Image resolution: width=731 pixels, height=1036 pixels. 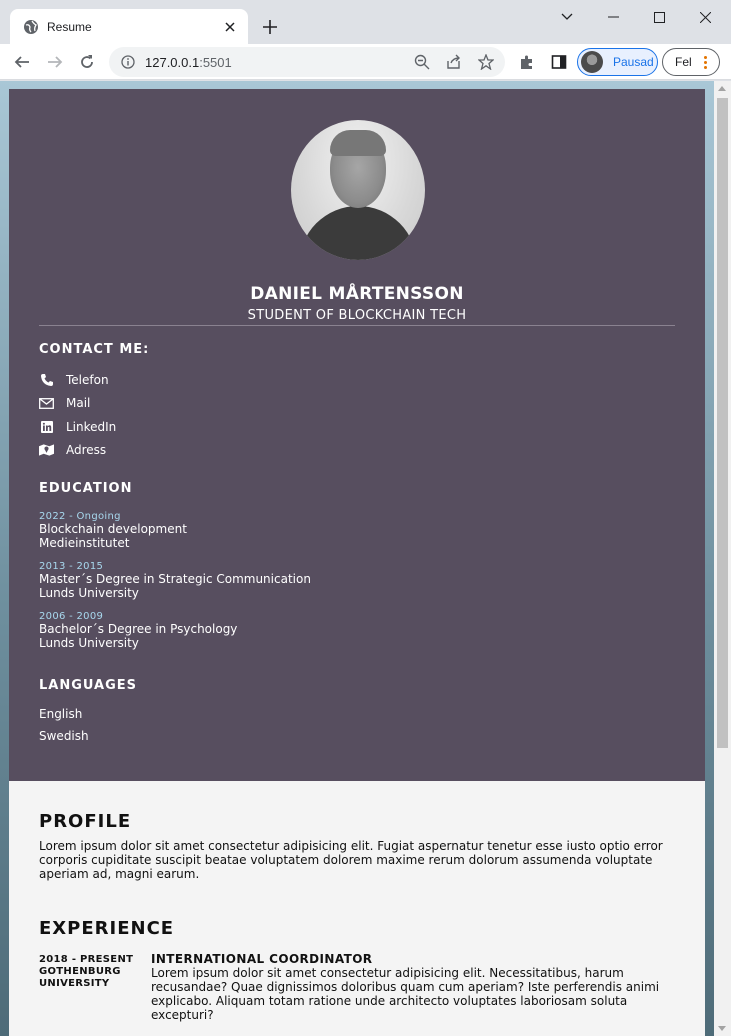 I want to click on forward-arrow-icon, so click(x=55, y=62).